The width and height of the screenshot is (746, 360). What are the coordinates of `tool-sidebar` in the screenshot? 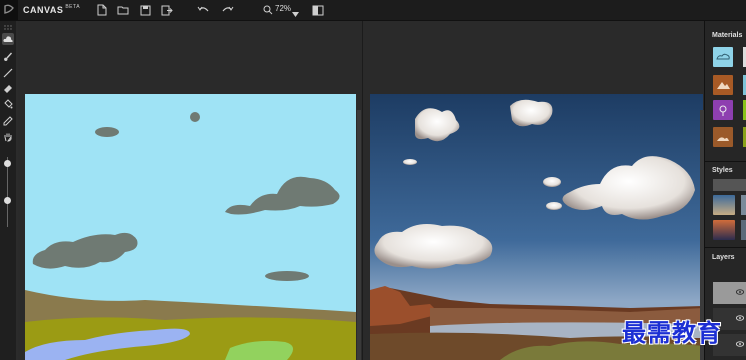 It's located at (8, 190).